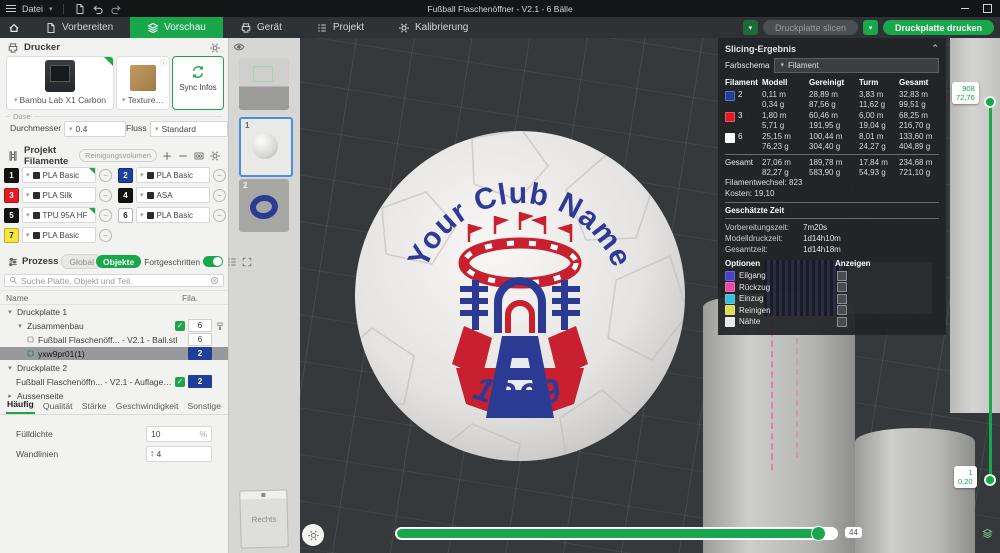 The width and height of the screenshot is (1000, 553). I want to click on file-menu: Datei, so click(32, 9).